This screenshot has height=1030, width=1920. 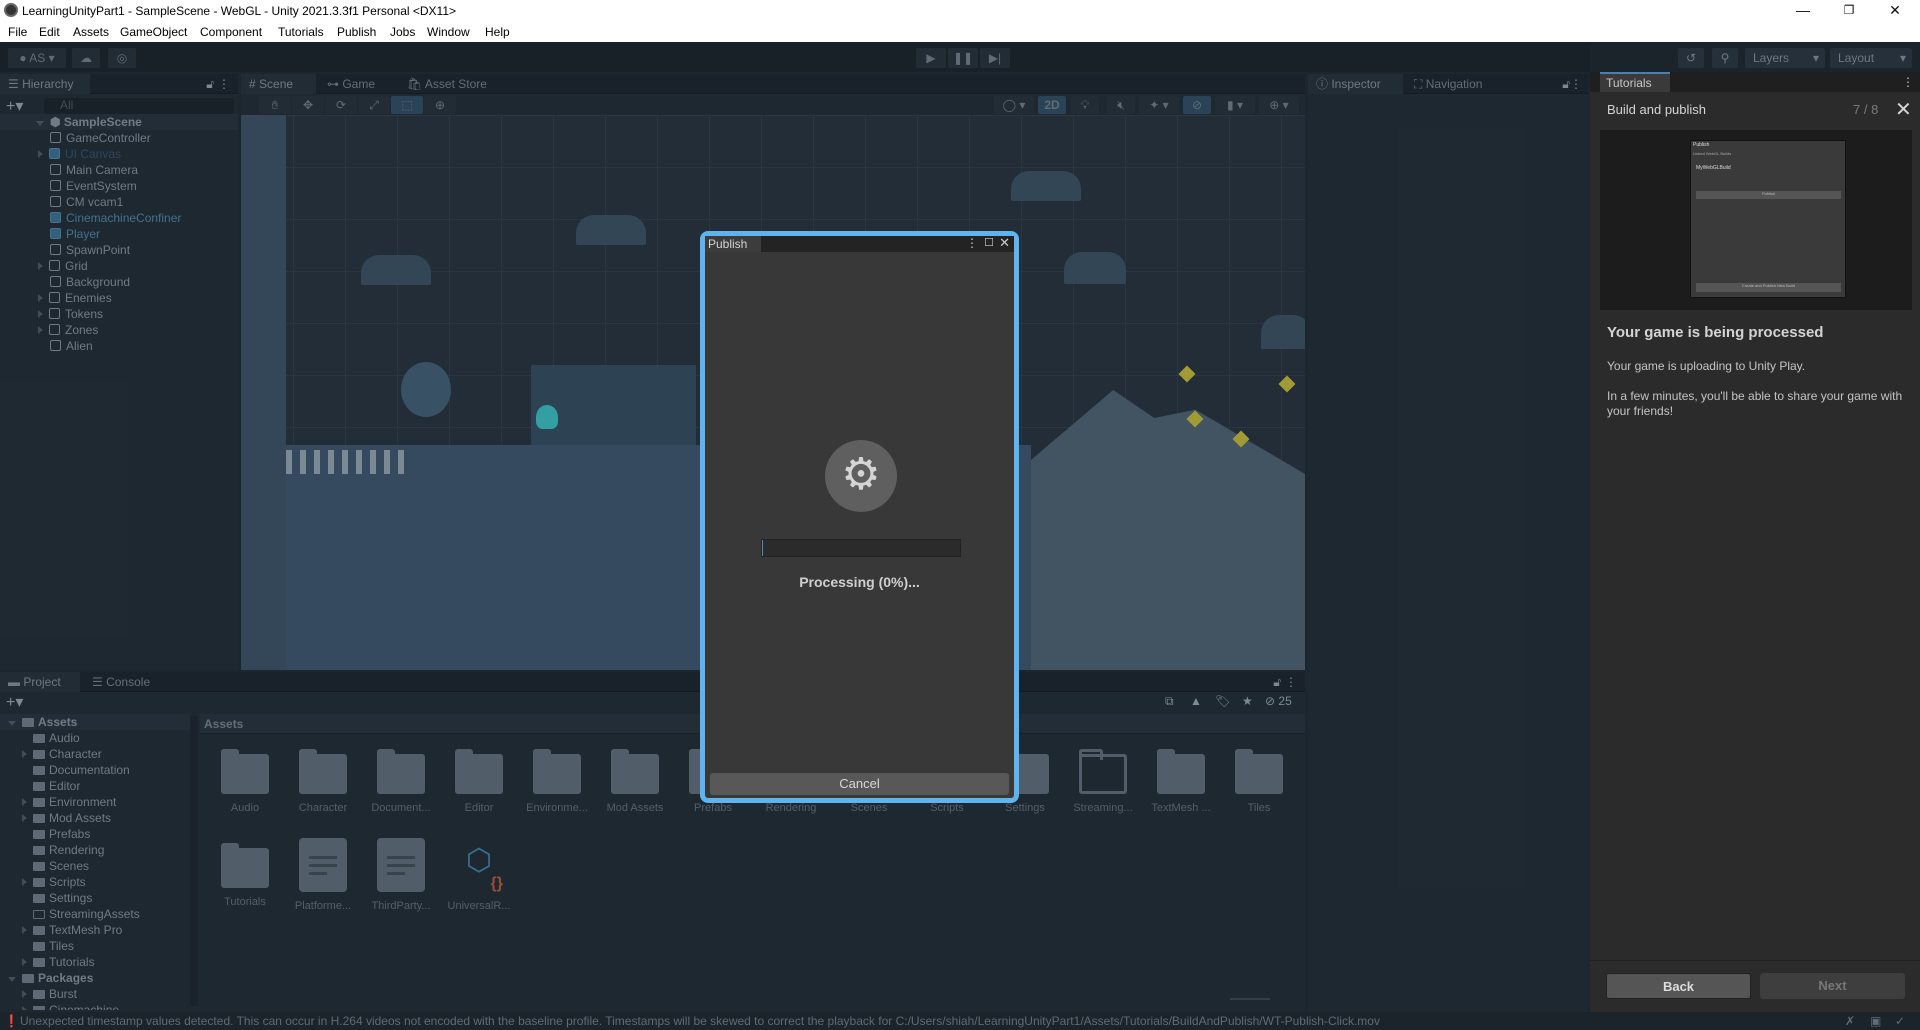 I want to click on hierarchy-search-input: All, so click(x=139, y=106).